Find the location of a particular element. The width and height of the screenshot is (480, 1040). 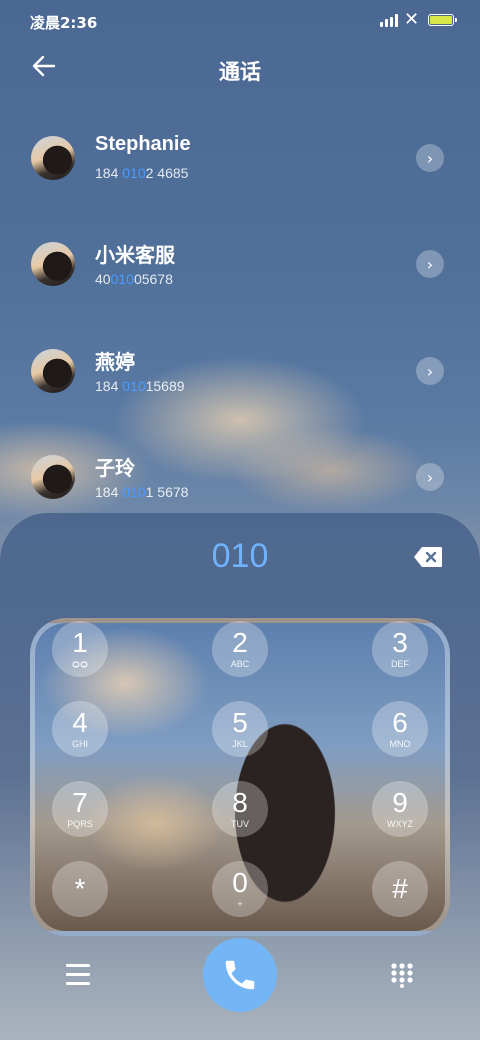

voicemail-icon: ᴑᴑ is located at coordinates (80, 664).